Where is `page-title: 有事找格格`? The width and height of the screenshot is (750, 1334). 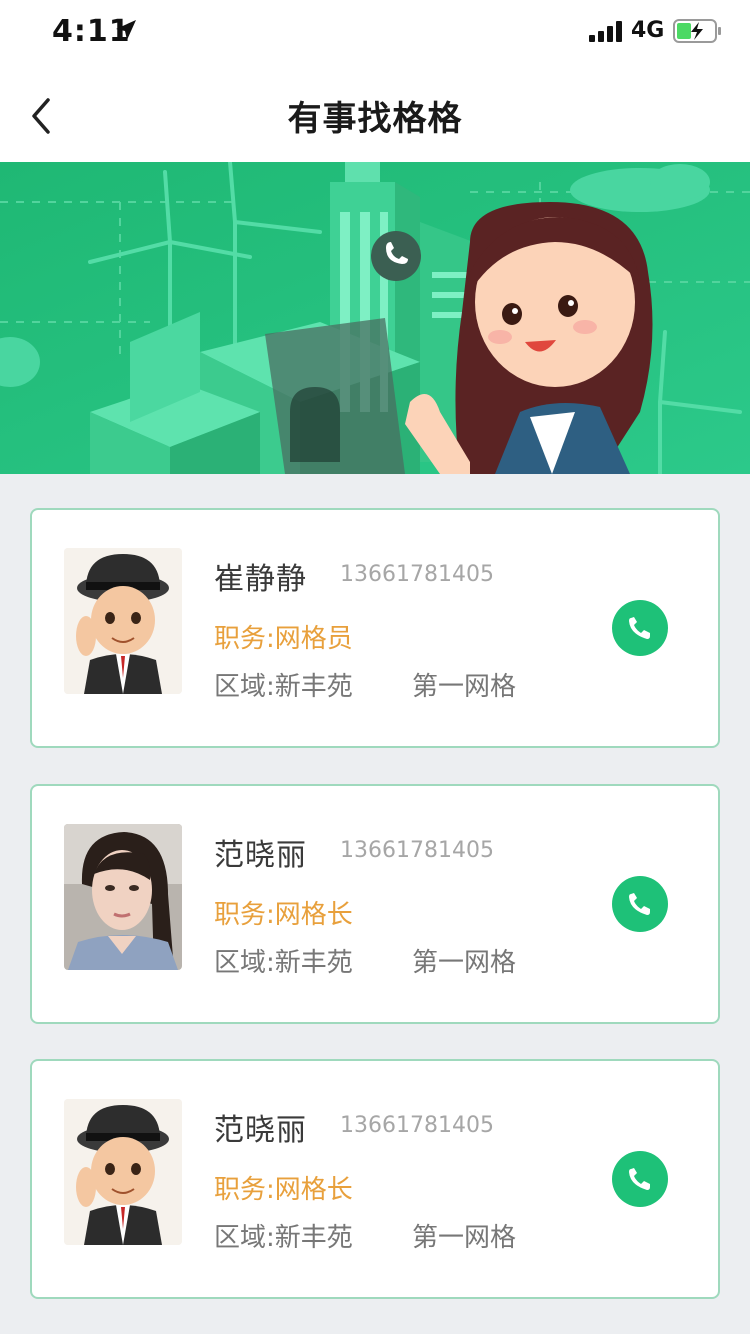
page-title: 有事找格格 is located at coordinates (375, 119).